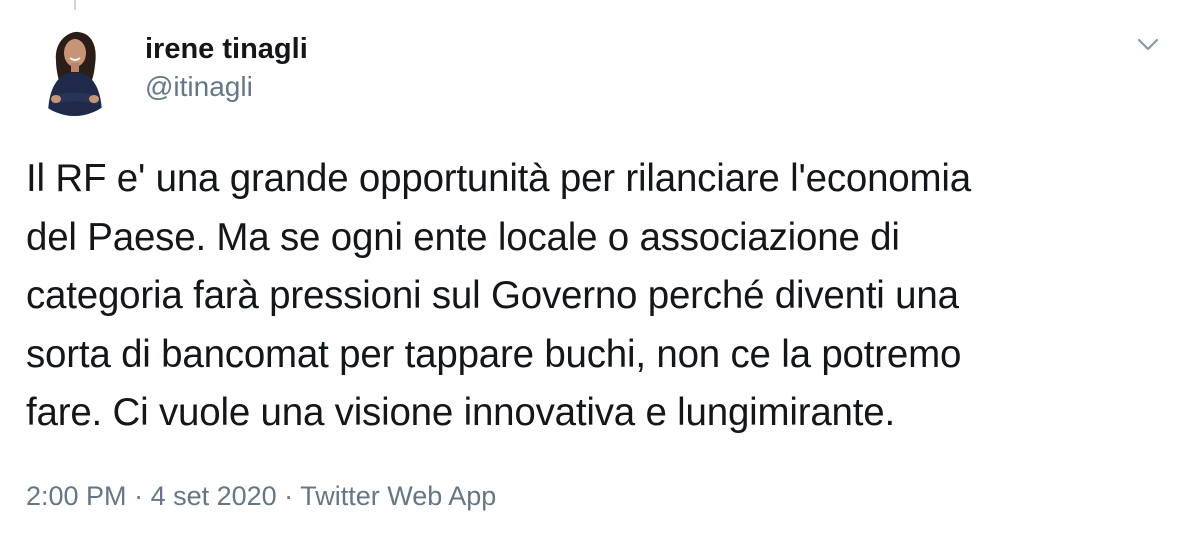 This screenshot has width=1192, height=542. I want to click on tweet-time: 2:00 PM, so click(76, 496).